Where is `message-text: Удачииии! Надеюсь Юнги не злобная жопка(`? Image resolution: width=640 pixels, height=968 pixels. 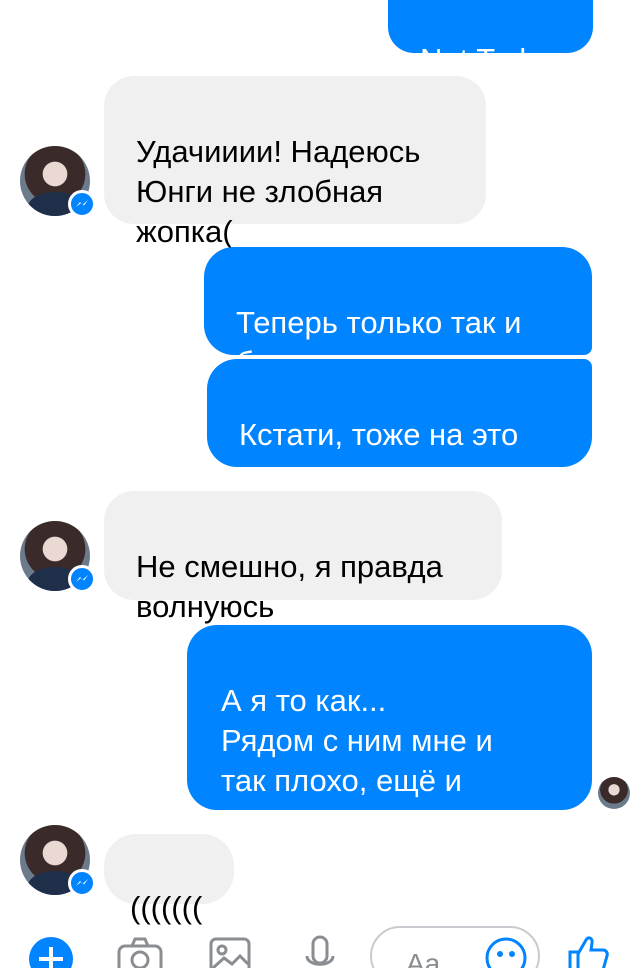 message-text: Удачииии! Надеюсь Юнги не злобная жопка( is located at coordinates (278, 191).